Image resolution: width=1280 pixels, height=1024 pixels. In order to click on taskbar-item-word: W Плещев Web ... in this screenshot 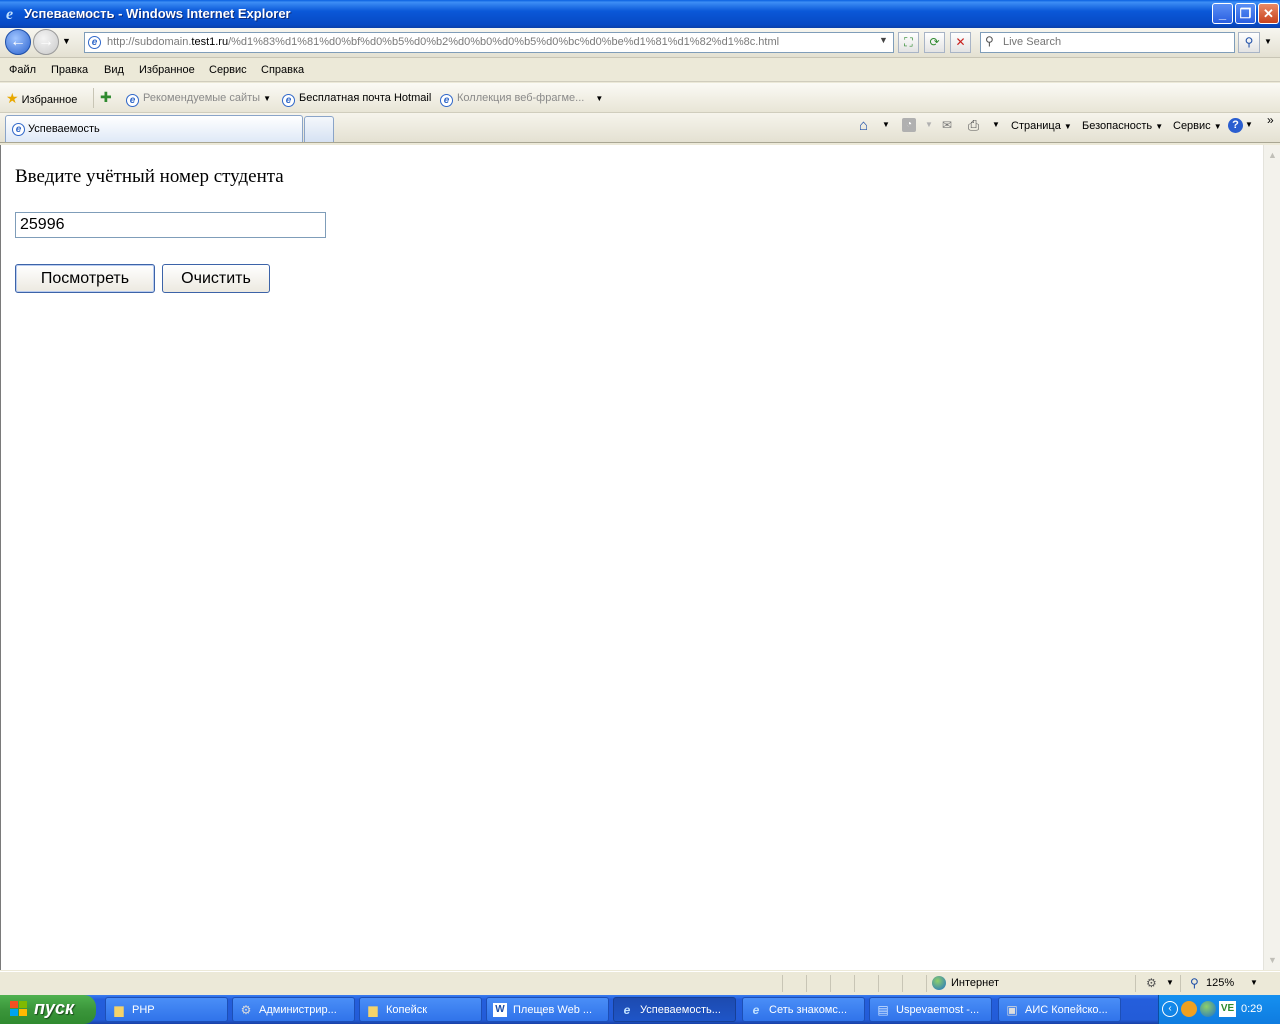, I will do `click(547, 1009)`.